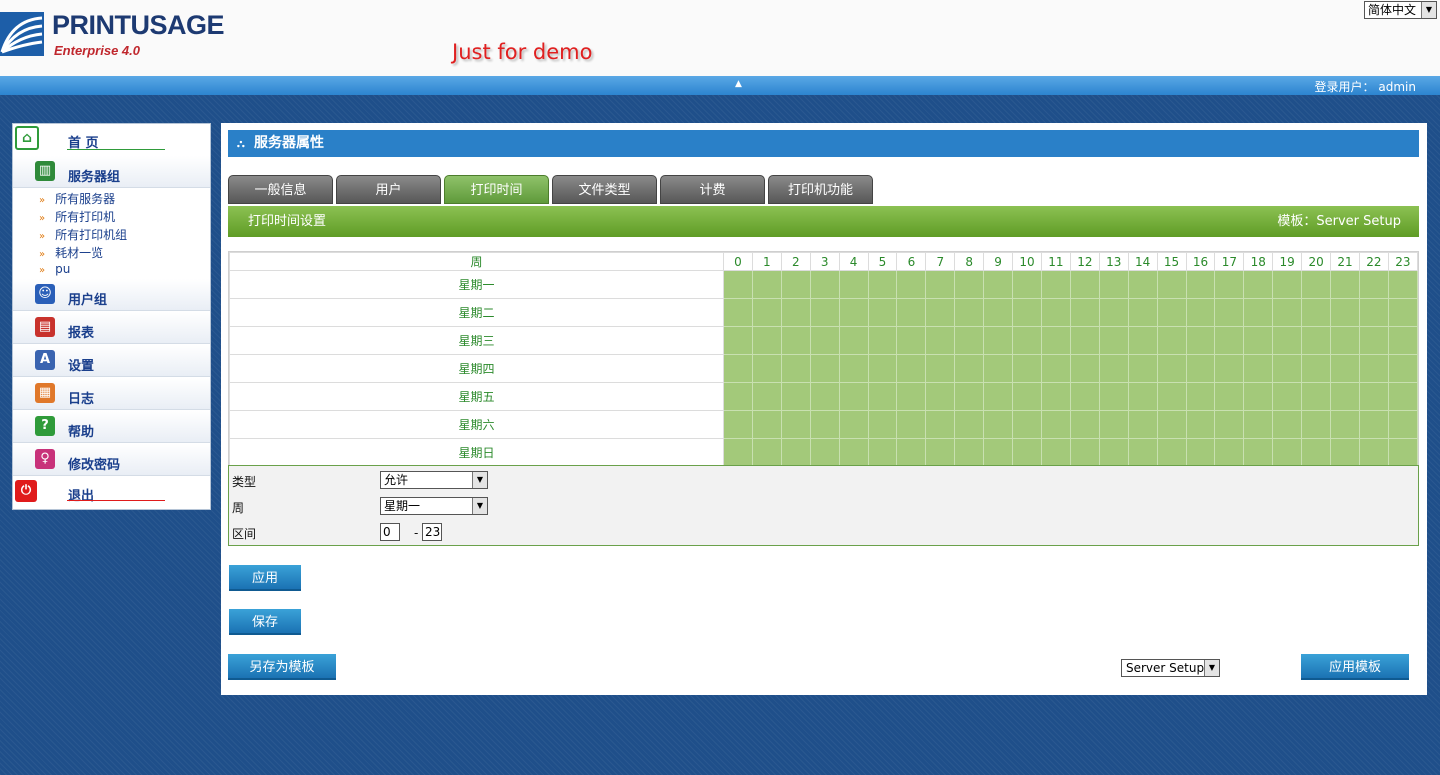 The height and width of the screenshot is (775, 1440). I want to click on hour-header: 7, so click(940, 261).